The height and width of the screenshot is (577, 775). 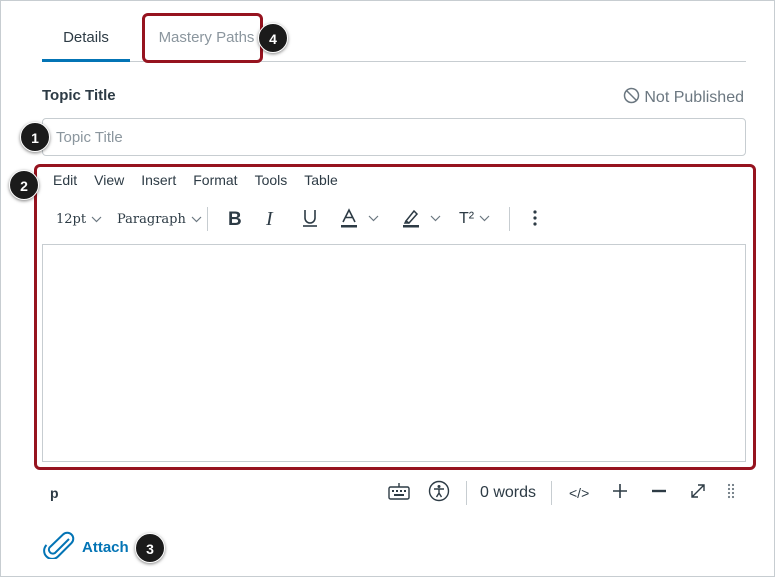 I want to click on callout-badge-3: 3, so click(x=150, y=548).